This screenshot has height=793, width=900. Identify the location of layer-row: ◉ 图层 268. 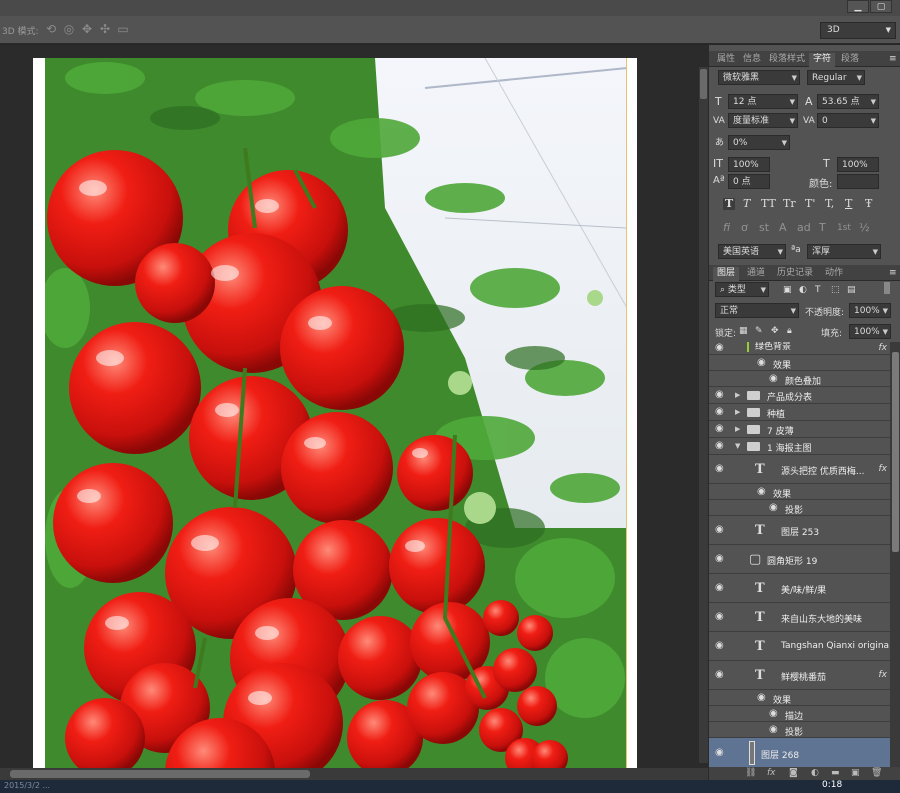
(799, 752).